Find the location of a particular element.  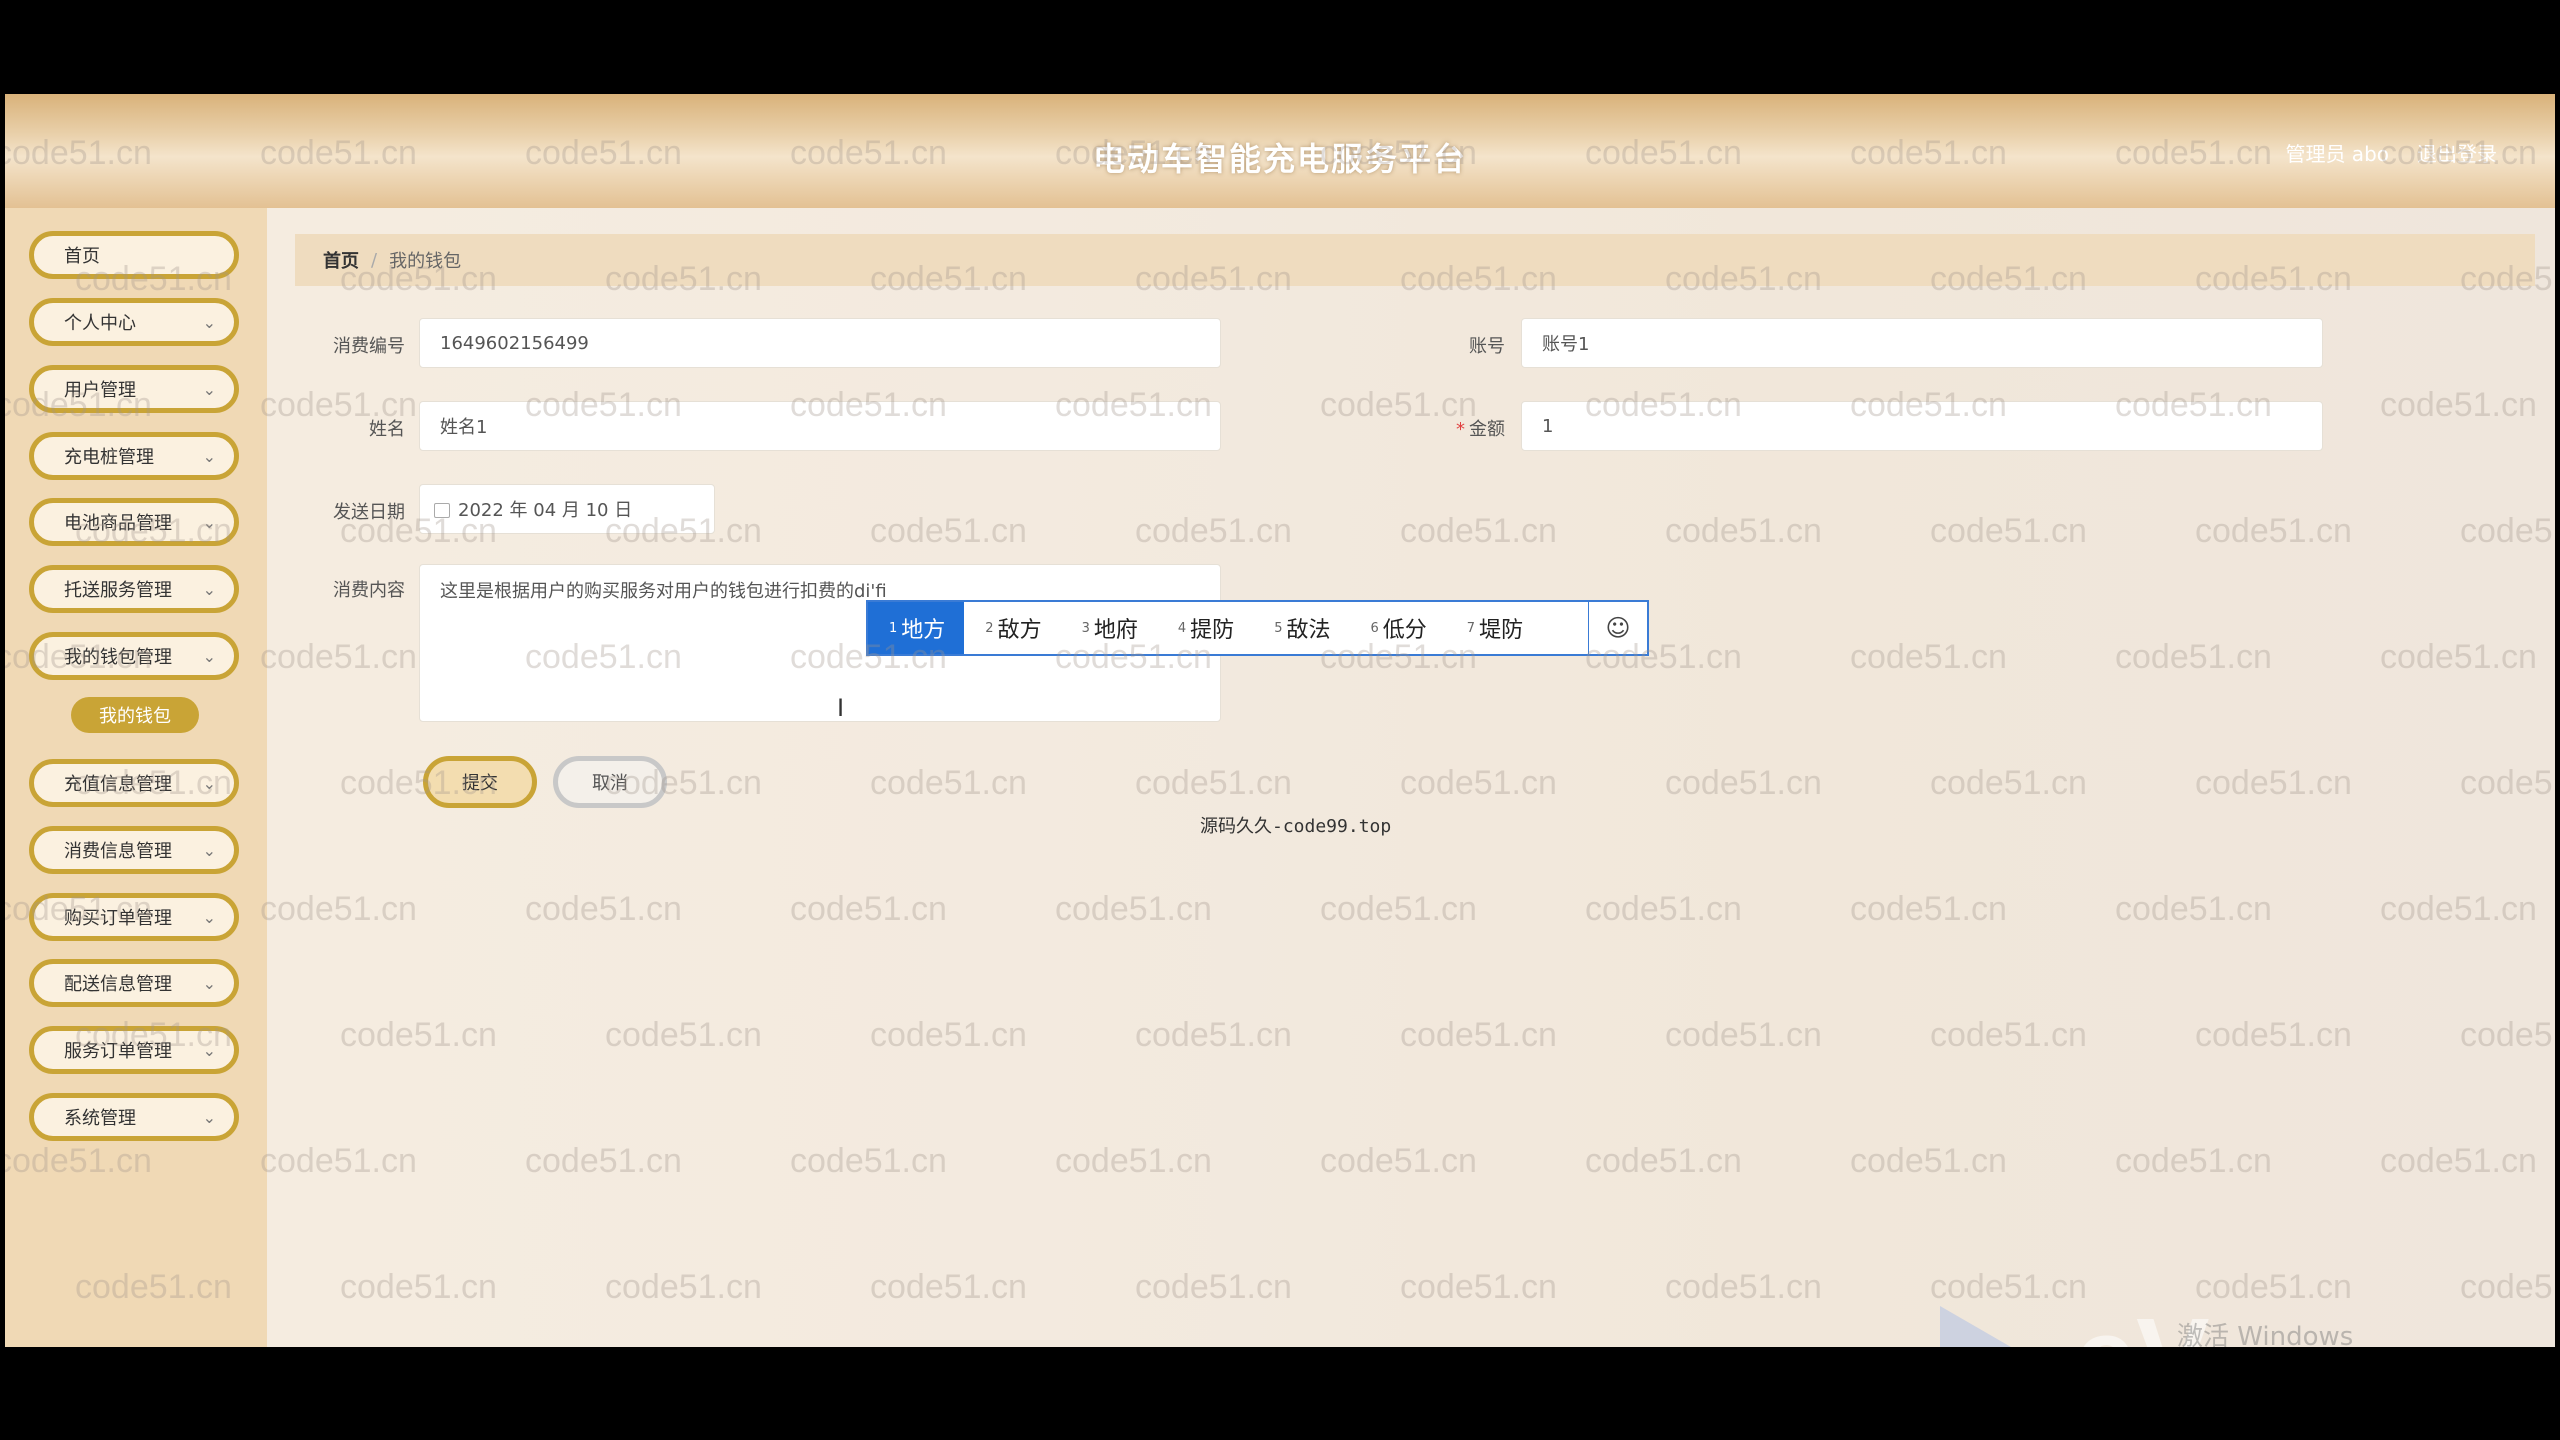

ime-candidate: 7 堤防 is located at coordinates (1494, 628).